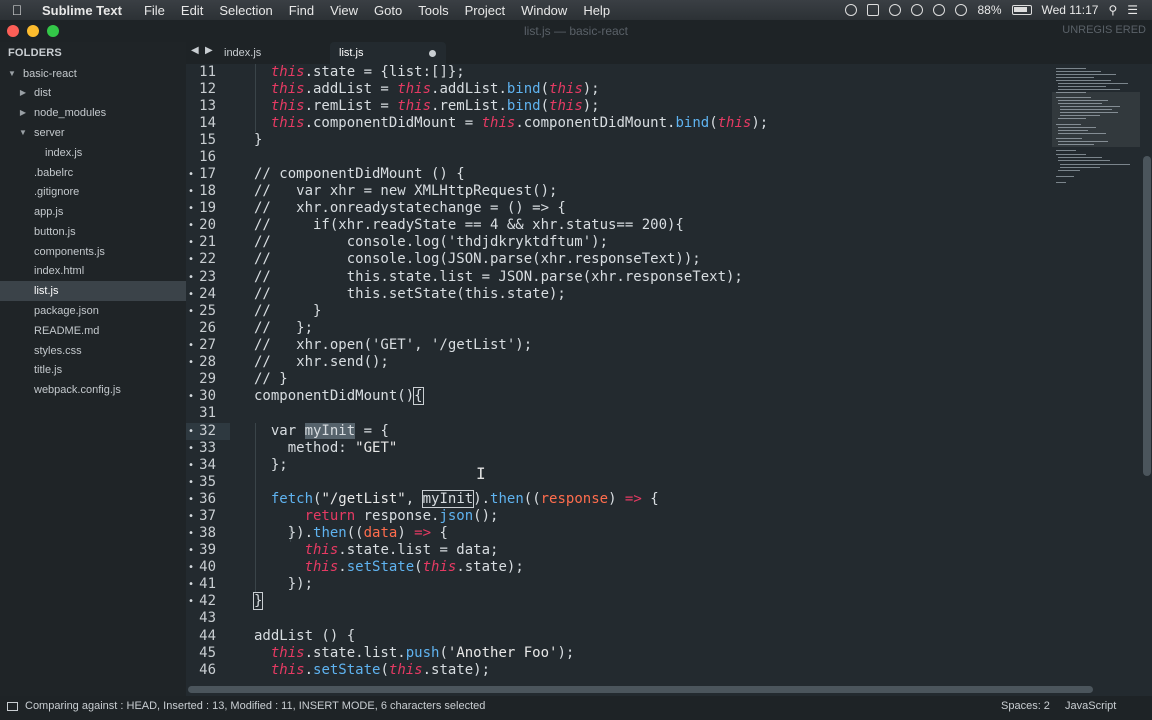 The height and width of the screenshot is (720, 1152). What do you see at coordinates (917, 10) in the screenshot?
I see `timer-icon` at bounding box center [917, 10].